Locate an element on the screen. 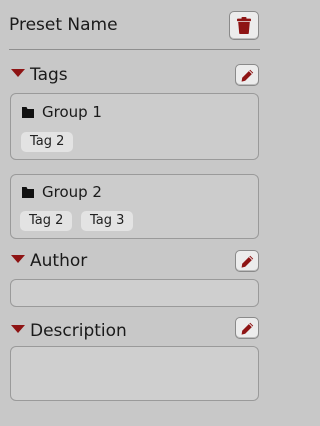  tags-section-label: Tags is located at coordinates (49, 75).